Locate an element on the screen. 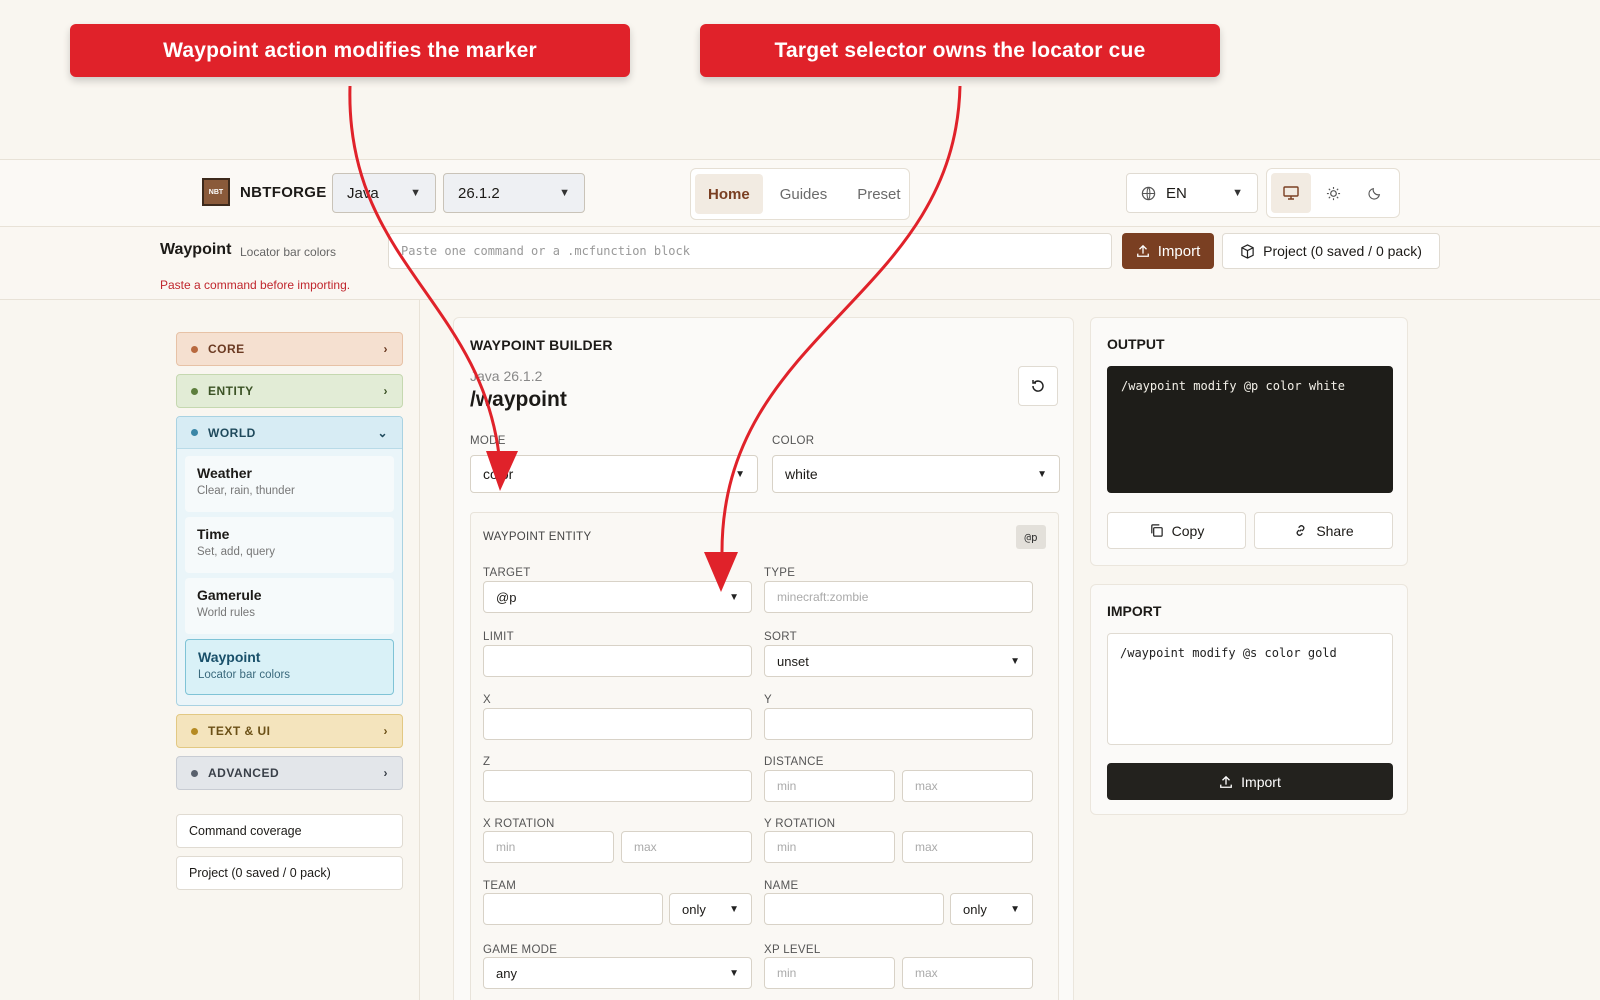 This screenshot has width=1600, height=1000. target-label: TARGET is located at coordinates (507, 573).